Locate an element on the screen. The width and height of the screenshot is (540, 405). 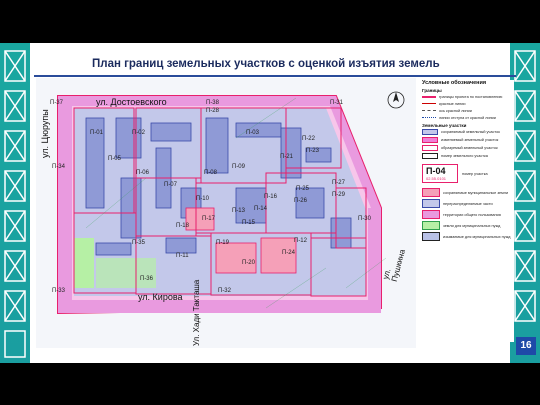
parcel-label: П-14 is located at coordinates (260, 209).